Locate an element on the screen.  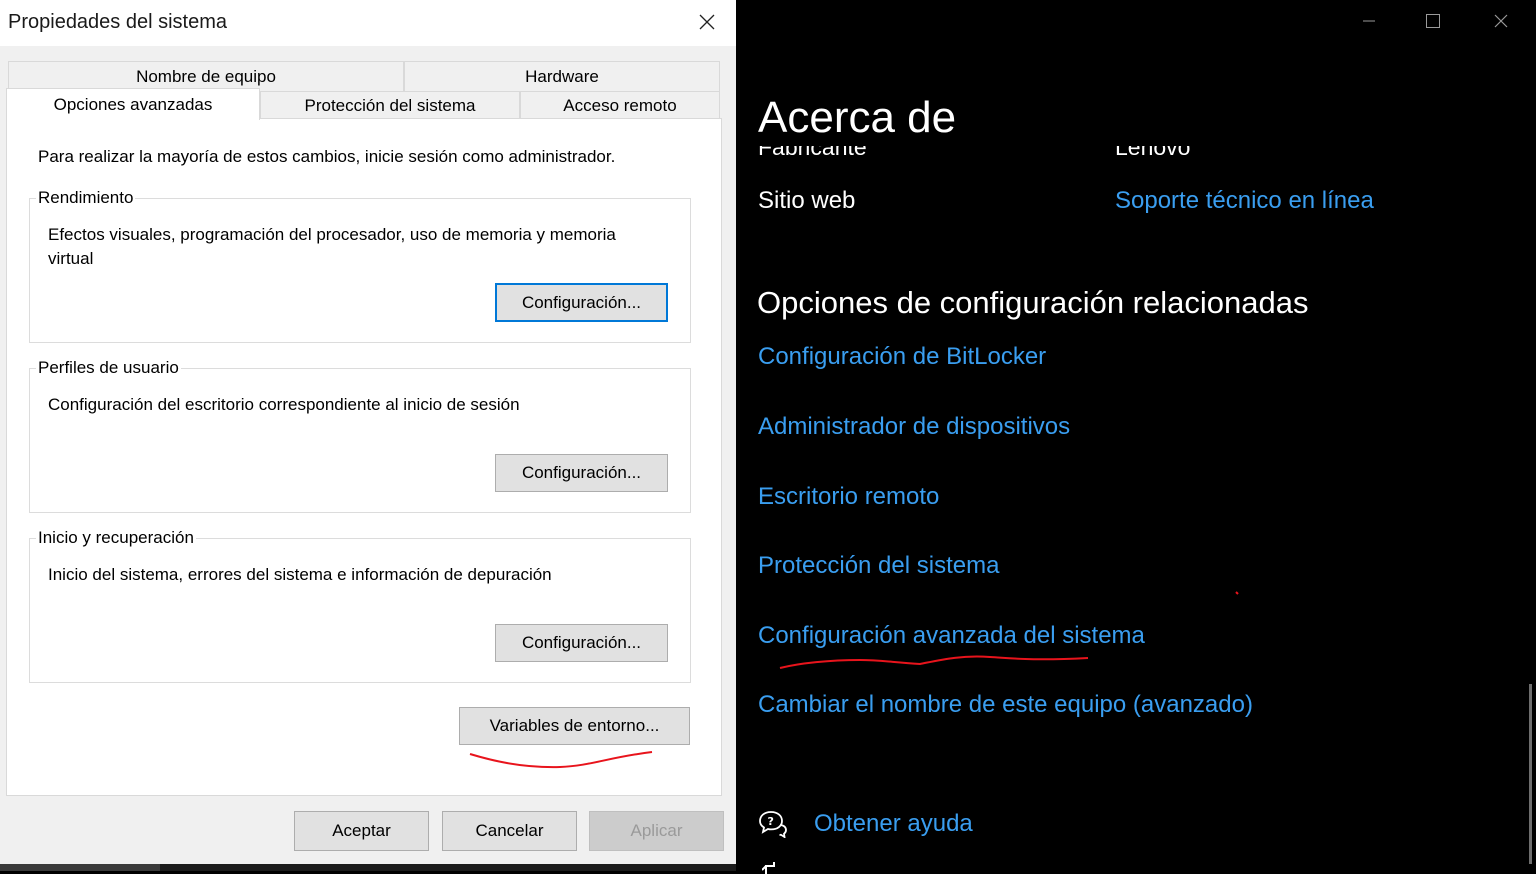
link-system-protection: Protección del sistema is located at coordinates (878, 566).